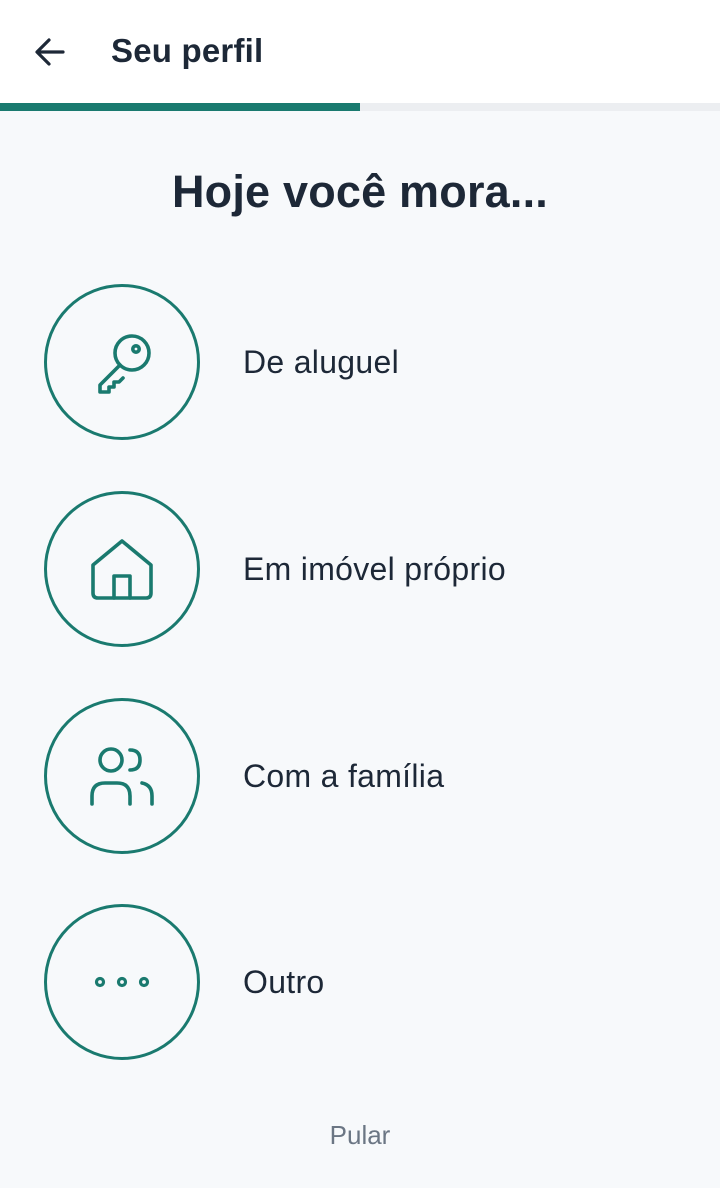 This screenshot has height=1188, width=720. Describe the element at coordinates (344, 775) in the screenshot. I see `option-label: Com a família` at that location.